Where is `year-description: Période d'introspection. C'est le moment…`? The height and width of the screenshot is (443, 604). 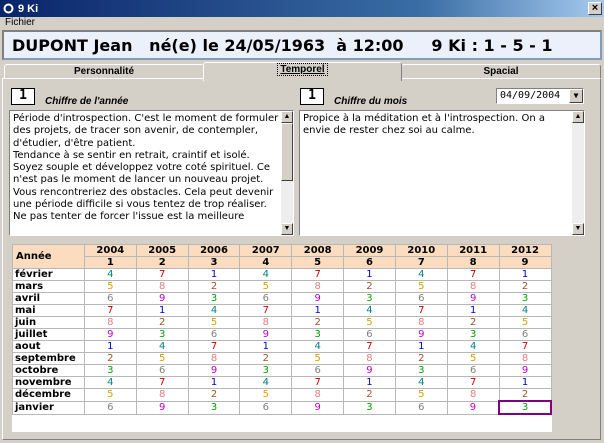 year-description: Période d'introspection. C'est le moment… is located at coordinates (151, 173).